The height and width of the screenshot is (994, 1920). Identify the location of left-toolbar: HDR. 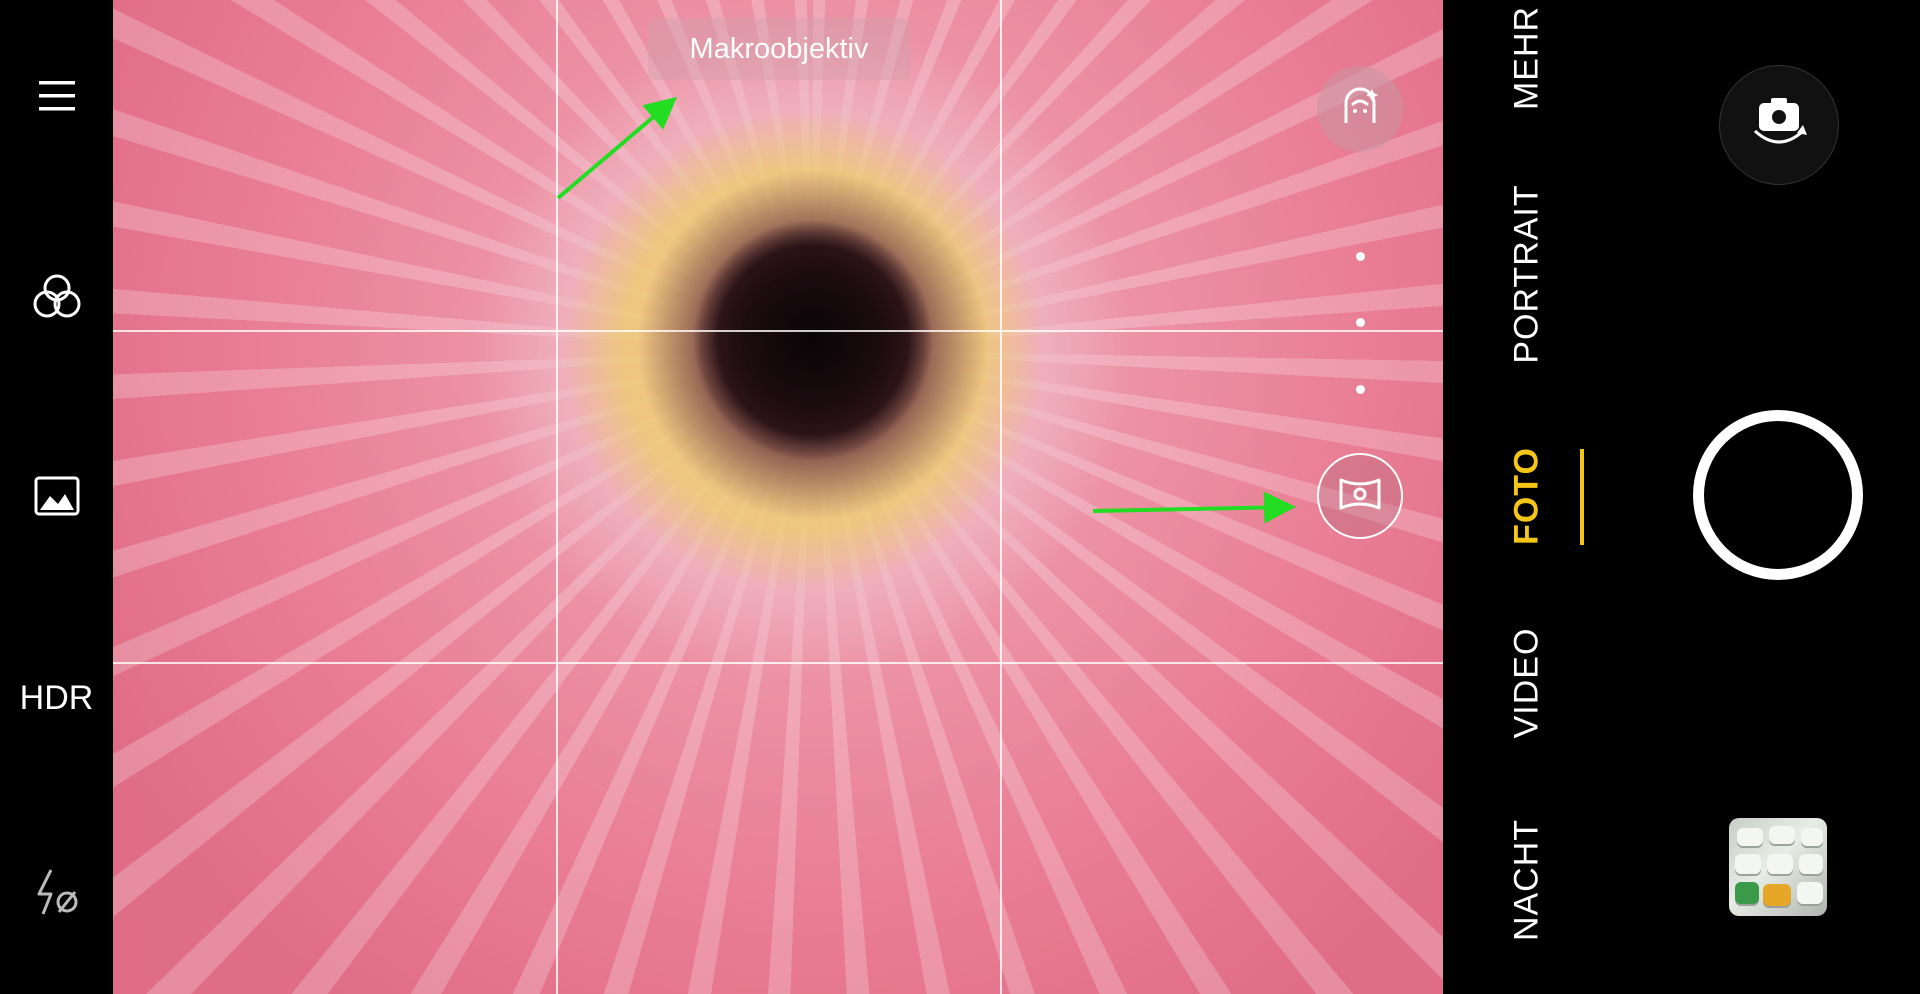
(56, 497).